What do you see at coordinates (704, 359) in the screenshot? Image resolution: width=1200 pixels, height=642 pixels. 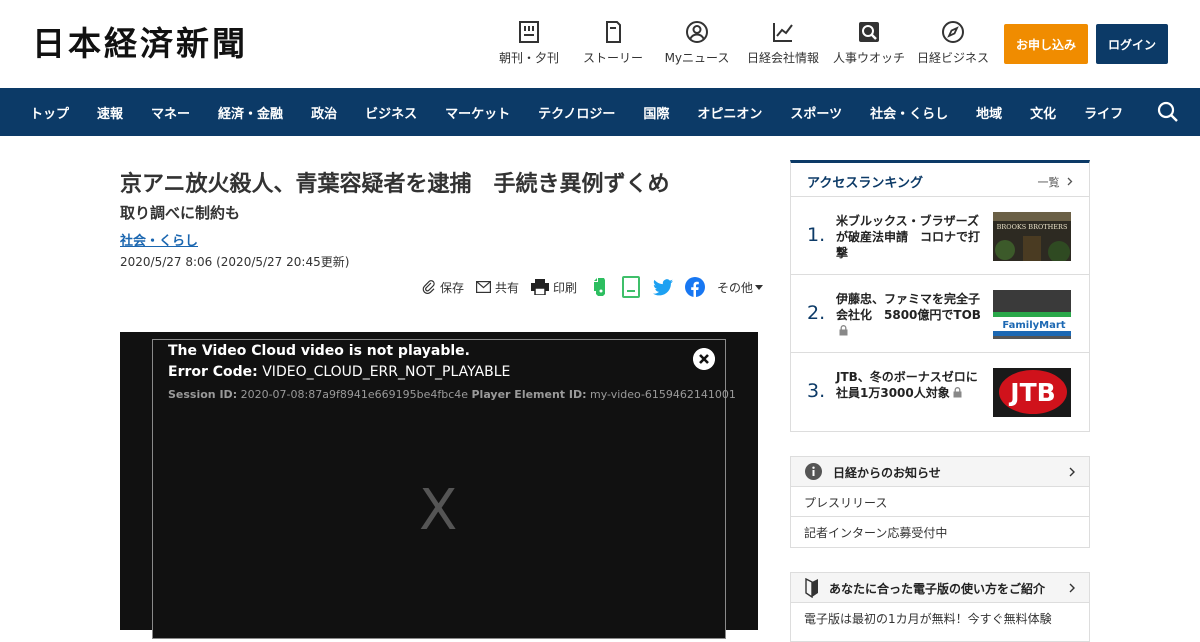 I see `close-icon` at bounding box center [704, 359].